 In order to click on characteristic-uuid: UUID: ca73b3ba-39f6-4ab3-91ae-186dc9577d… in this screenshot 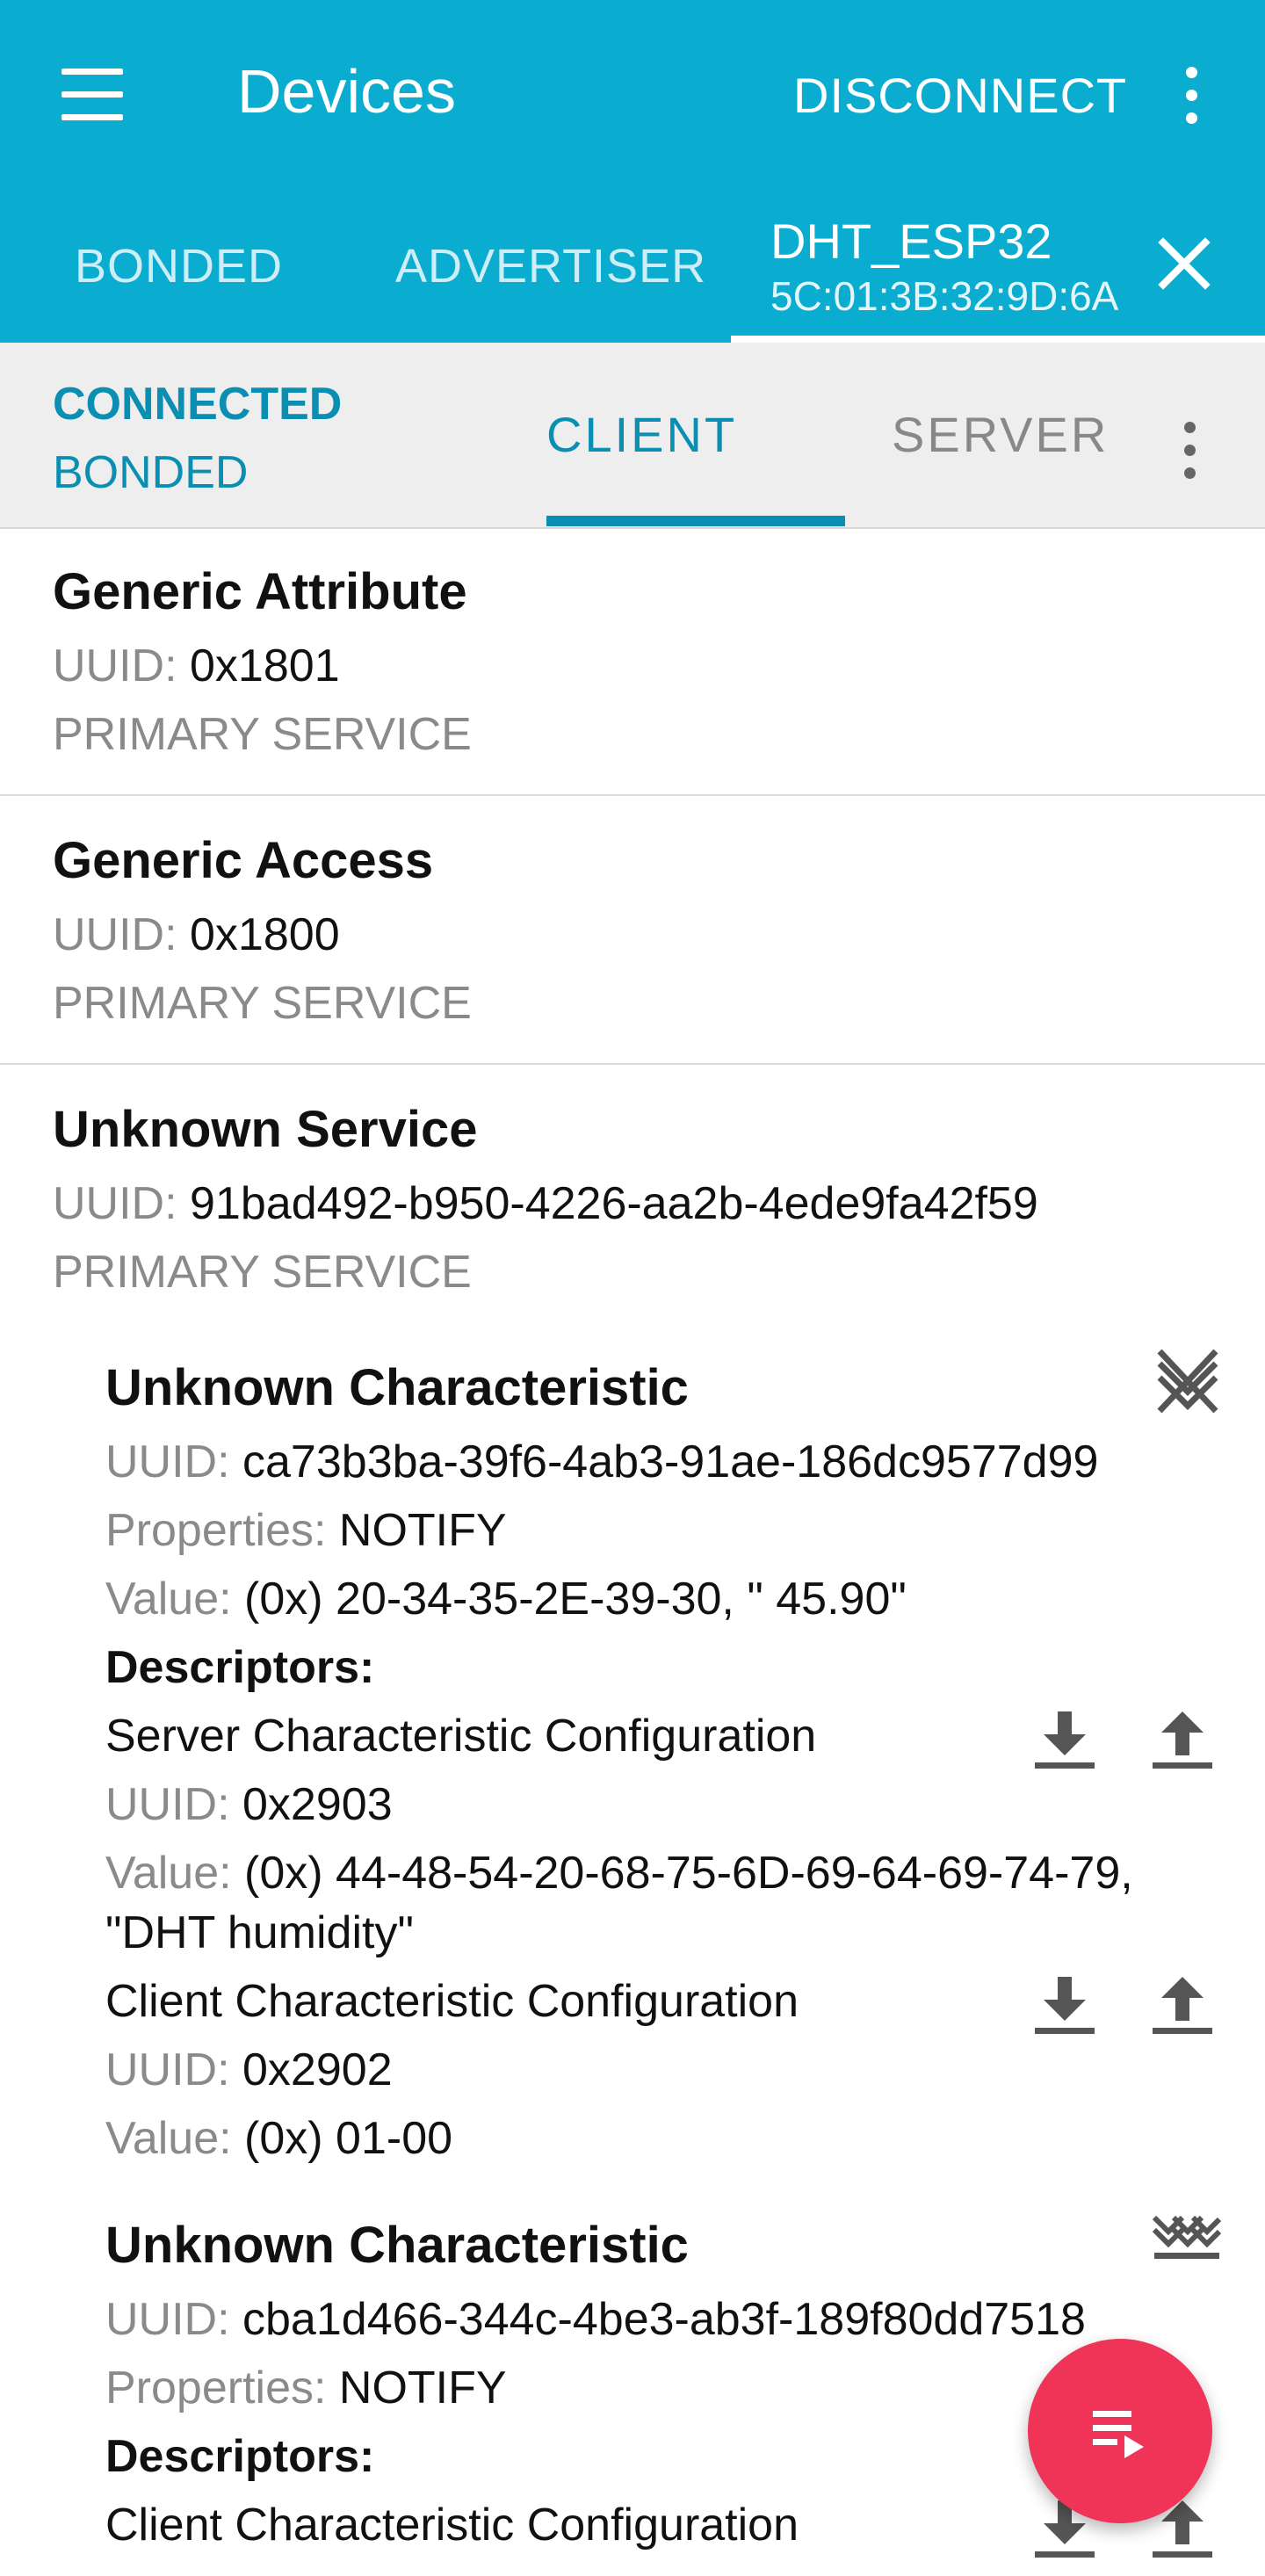, I will do `click(602, 1462)`.